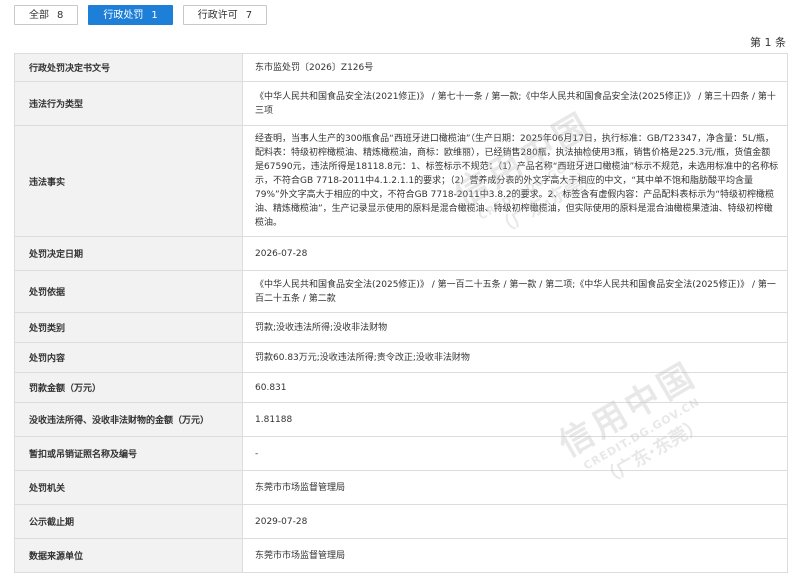 This screenshot has width=800, height=573. What do you see at coordinates (39, 15) in the screenshot?
I see `tab-all-label: 全部` at bounding box center [39, 15].